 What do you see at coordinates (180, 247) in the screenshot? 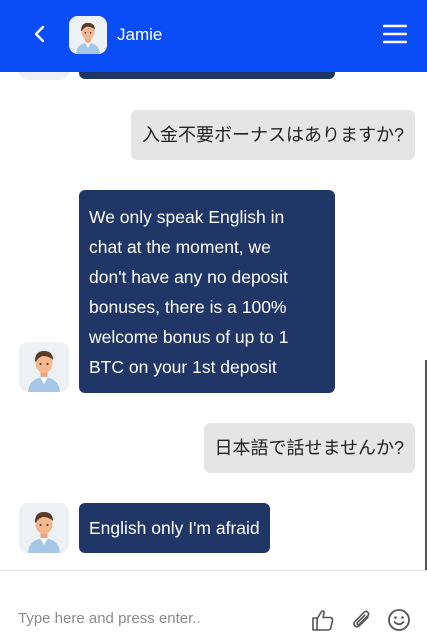
I see `message-line: chat at the moment, we` at bounding box center [180, 247].